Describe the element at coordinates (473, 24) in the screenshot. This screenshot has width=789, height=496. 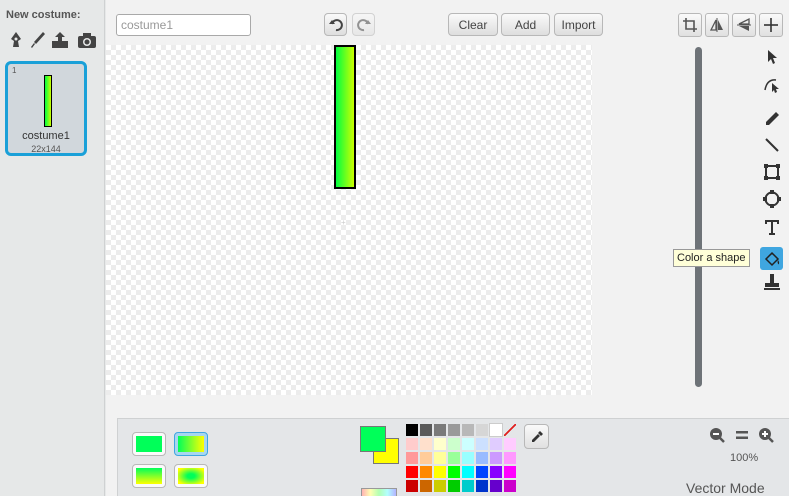
I see `clear-button: Clear` at that location.